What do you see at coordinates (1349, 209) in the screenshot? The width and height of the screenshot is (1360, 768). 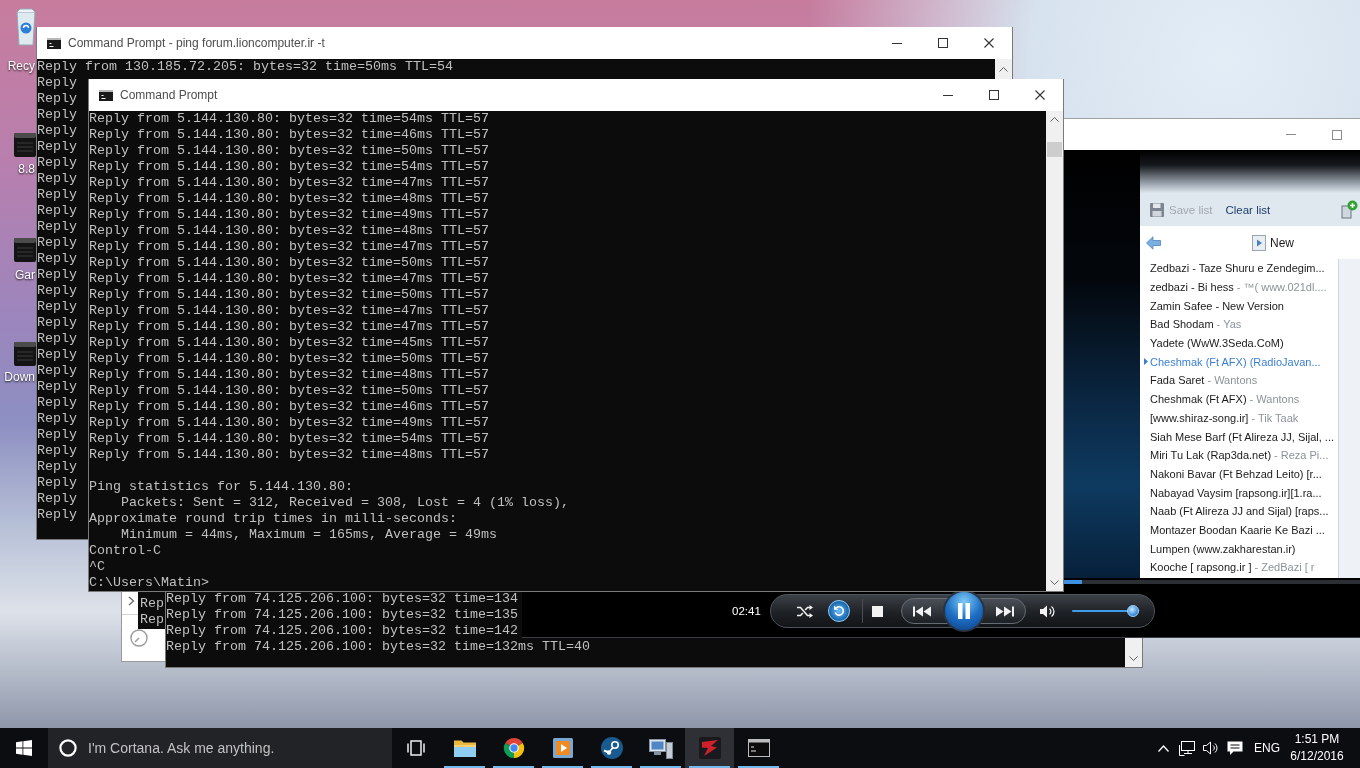 I see `plus-badge-icon` at bounding box center [1349, 209].